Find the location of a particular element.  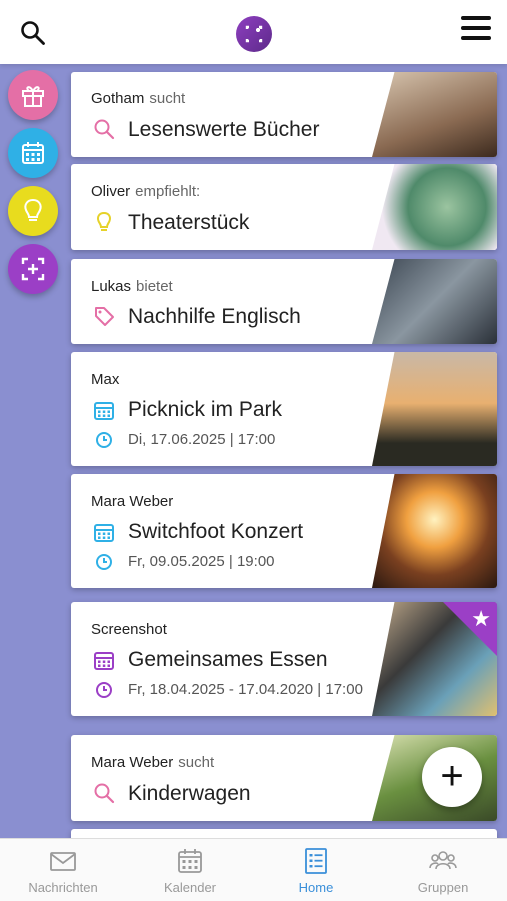

list-icon is located at coordinates (316, 861).